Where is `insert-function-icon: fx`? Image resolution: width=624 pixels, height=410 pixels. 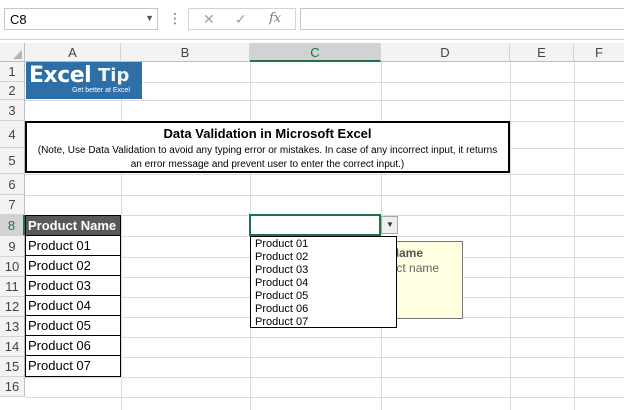 insert-function-icon: fx is located at coordinates (275, 18).